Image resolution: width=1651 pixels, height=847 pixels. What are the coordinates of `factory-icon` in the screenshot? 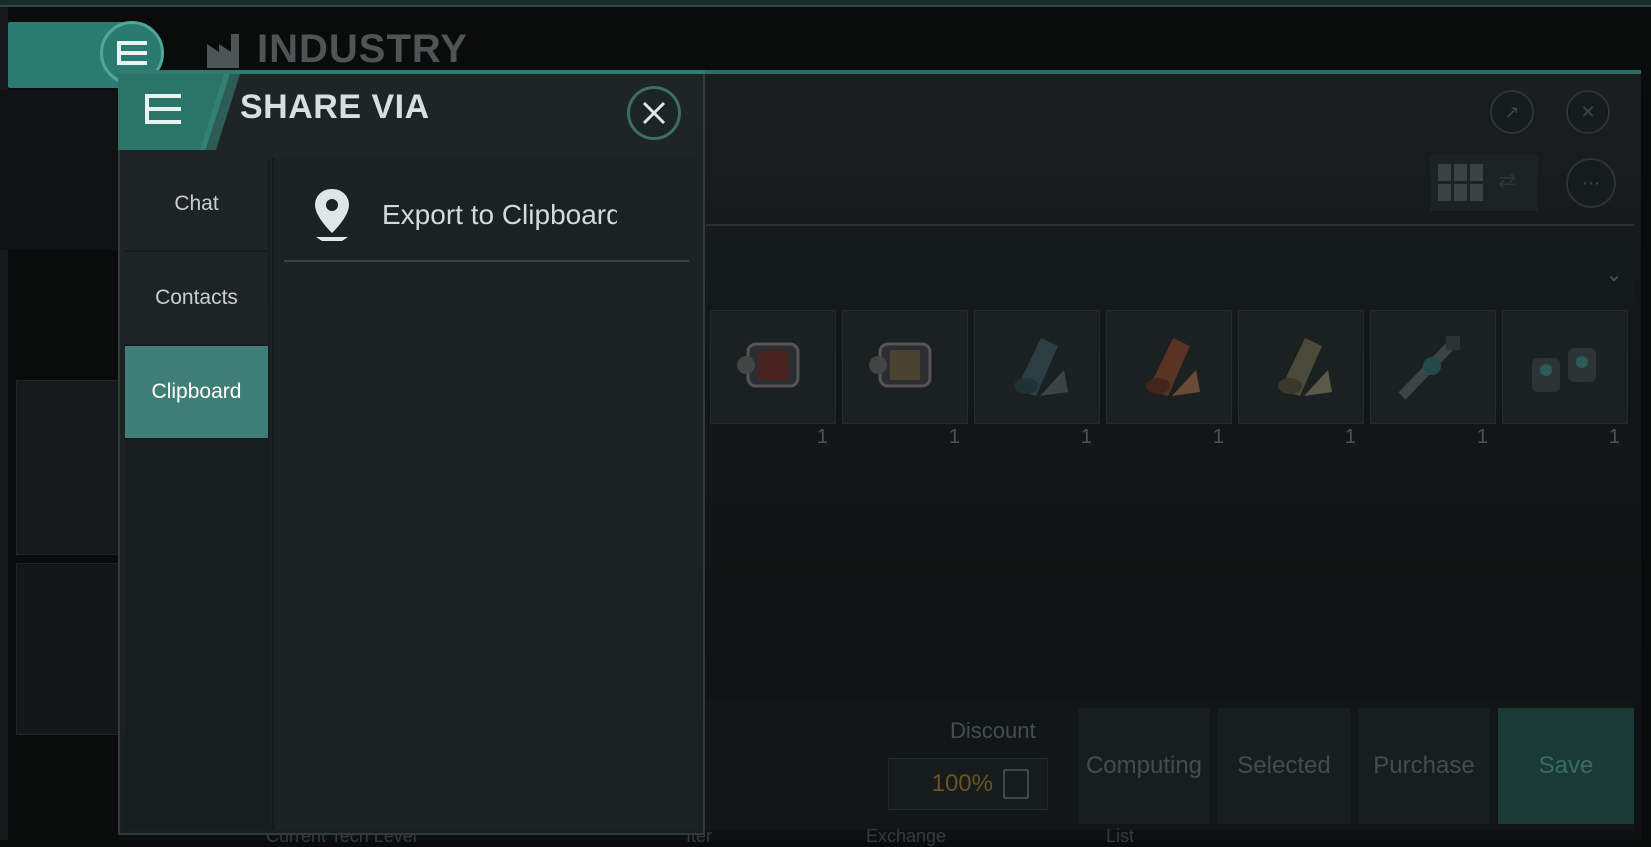 It's located at (223, 50).